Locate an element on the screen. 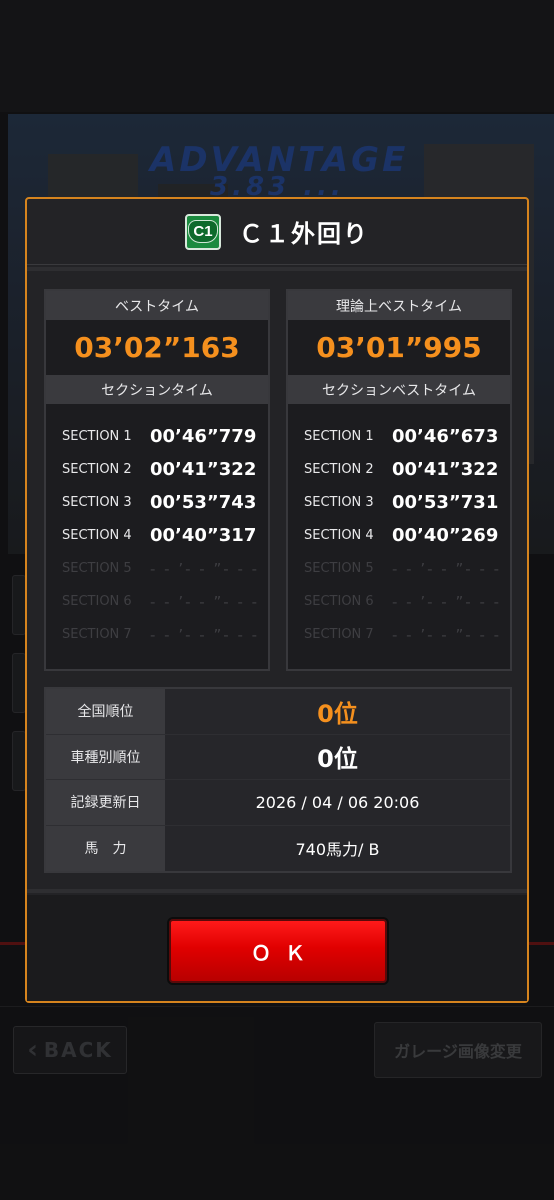 The image size is (554, 1200). section-row: SECTION 1 00’46”779 is located at coordinates (157, 436).